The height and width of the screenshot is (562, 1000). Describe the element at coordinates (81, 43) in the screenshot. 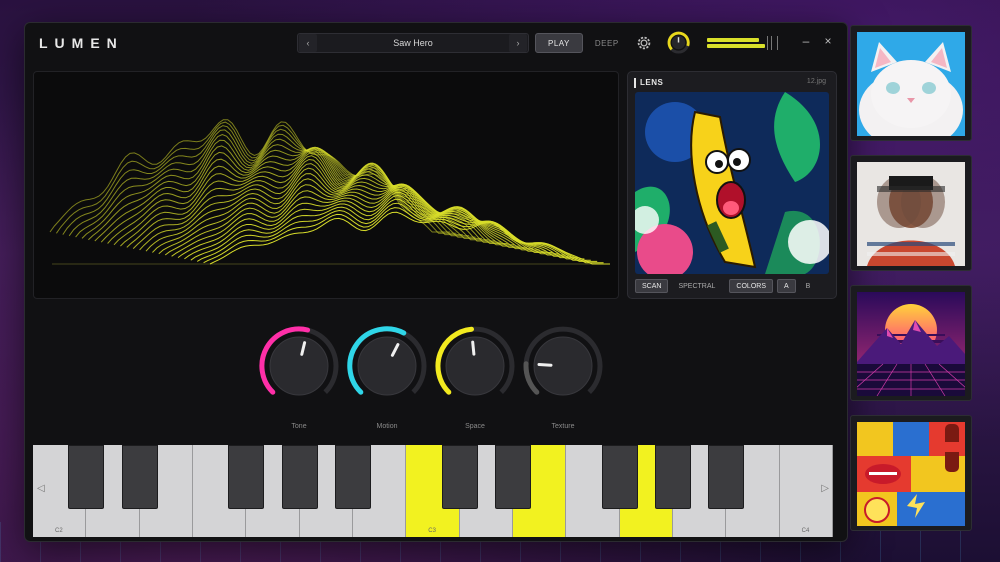

I see `brand-logo: LUMEN` at that location.